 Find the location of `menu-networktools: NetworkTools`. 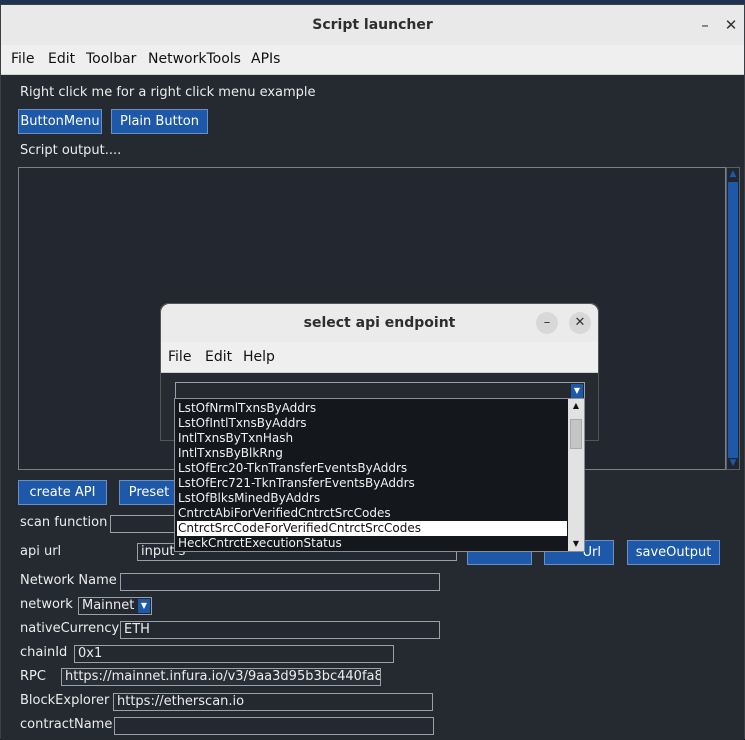

menu-networktools: NetworkTools is located at coordinates (194, 59).